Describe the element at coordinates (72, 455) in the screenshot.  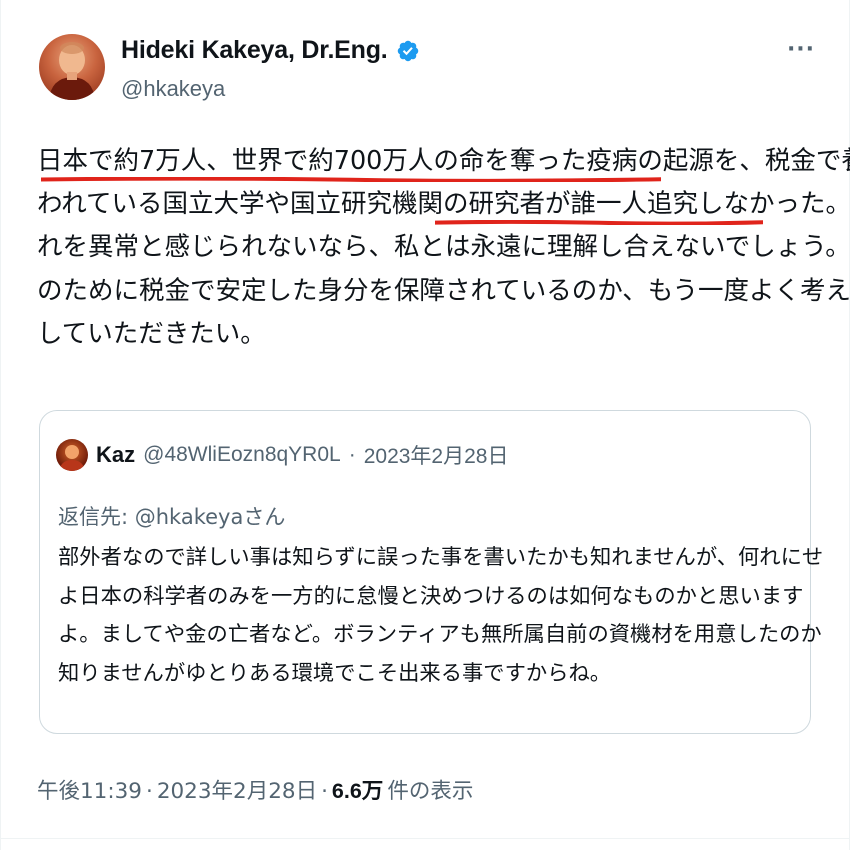
I see `quoted-author-avatar` at that location.